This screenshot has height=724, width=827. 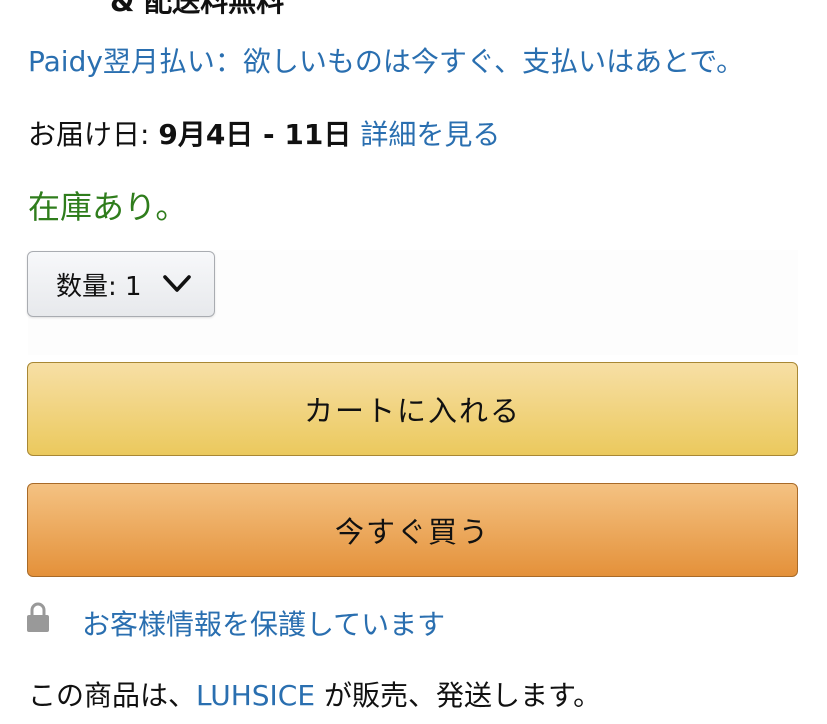 What do you see at coordinates (38, 617) in the screenshot?
I see `lock-icon` at bounding box center [38, 617].